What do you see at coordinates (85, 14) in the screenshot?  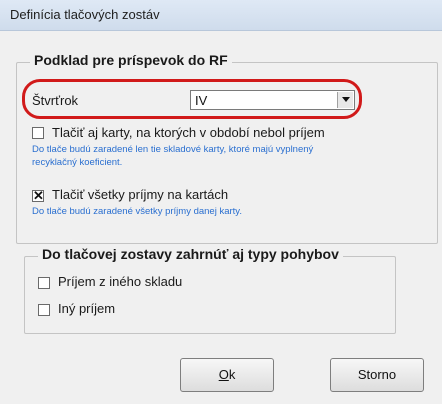 I see `window-title: Definícia tlačových zostáv` at bounding box center [85, 14].